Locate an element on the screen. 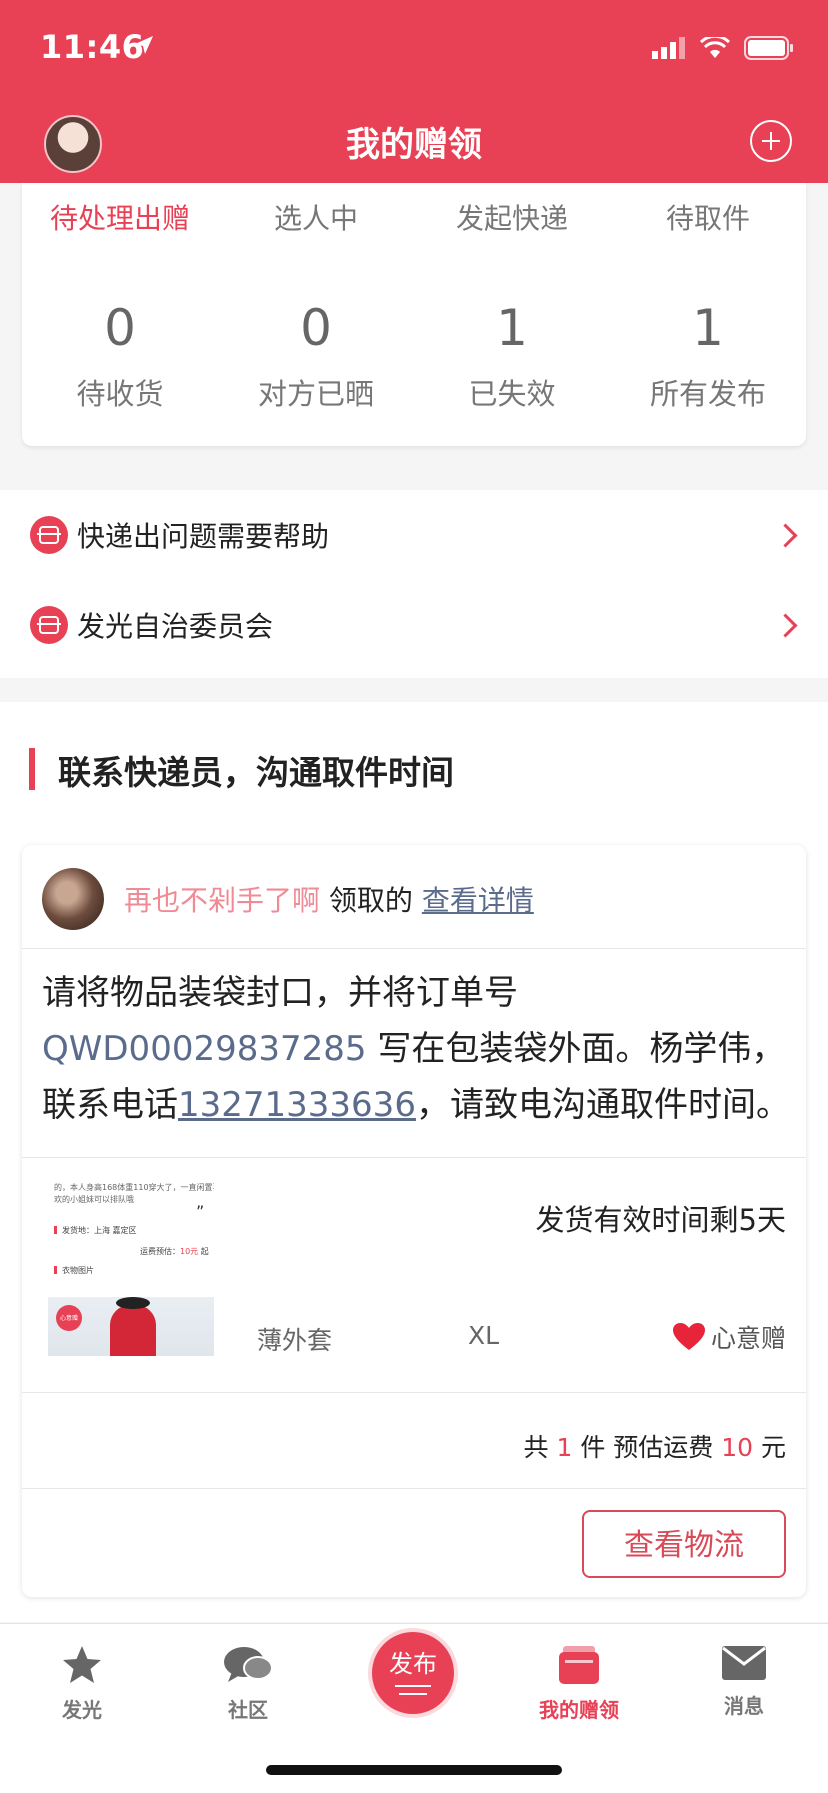 This screenshot has width=828, height=1793. count-row: 0 待收货 0 对方已晒 1 已失效 1 所有发布 is located at coordinates (414, 358).